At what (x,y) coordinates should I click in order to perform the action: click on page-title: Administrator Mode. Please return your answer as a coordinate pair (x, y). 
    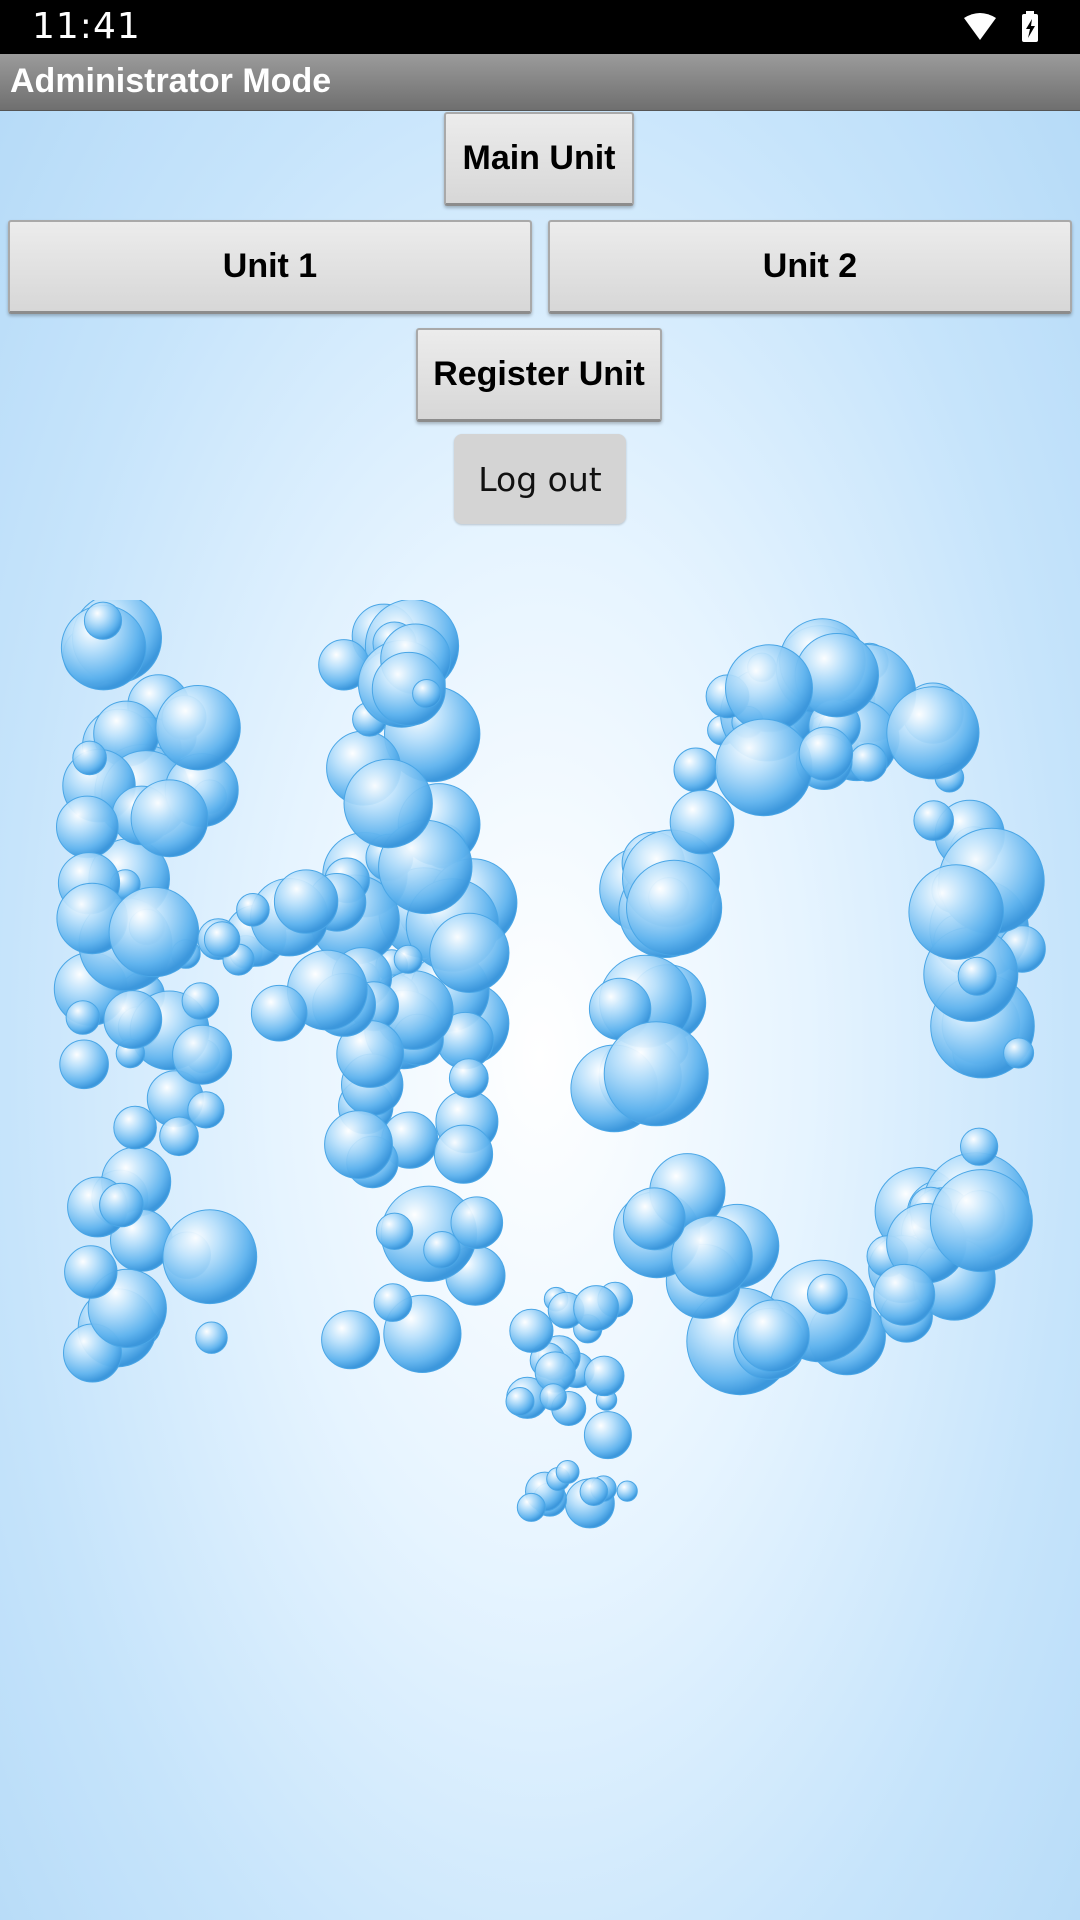
    Looking at the image, I should click on (171, 81).